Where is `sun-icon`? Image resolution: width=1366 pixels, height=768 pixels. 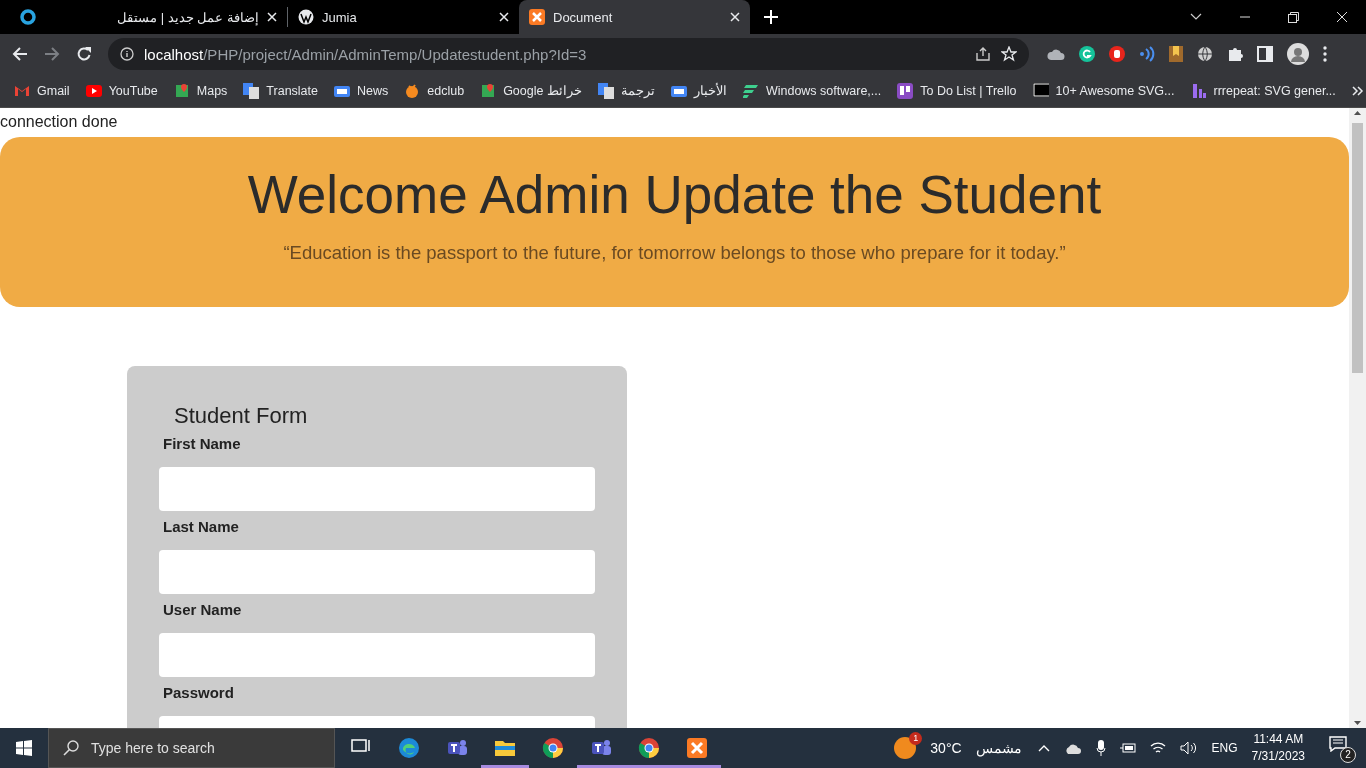
sun-icon is located at coordinates (905, 748).